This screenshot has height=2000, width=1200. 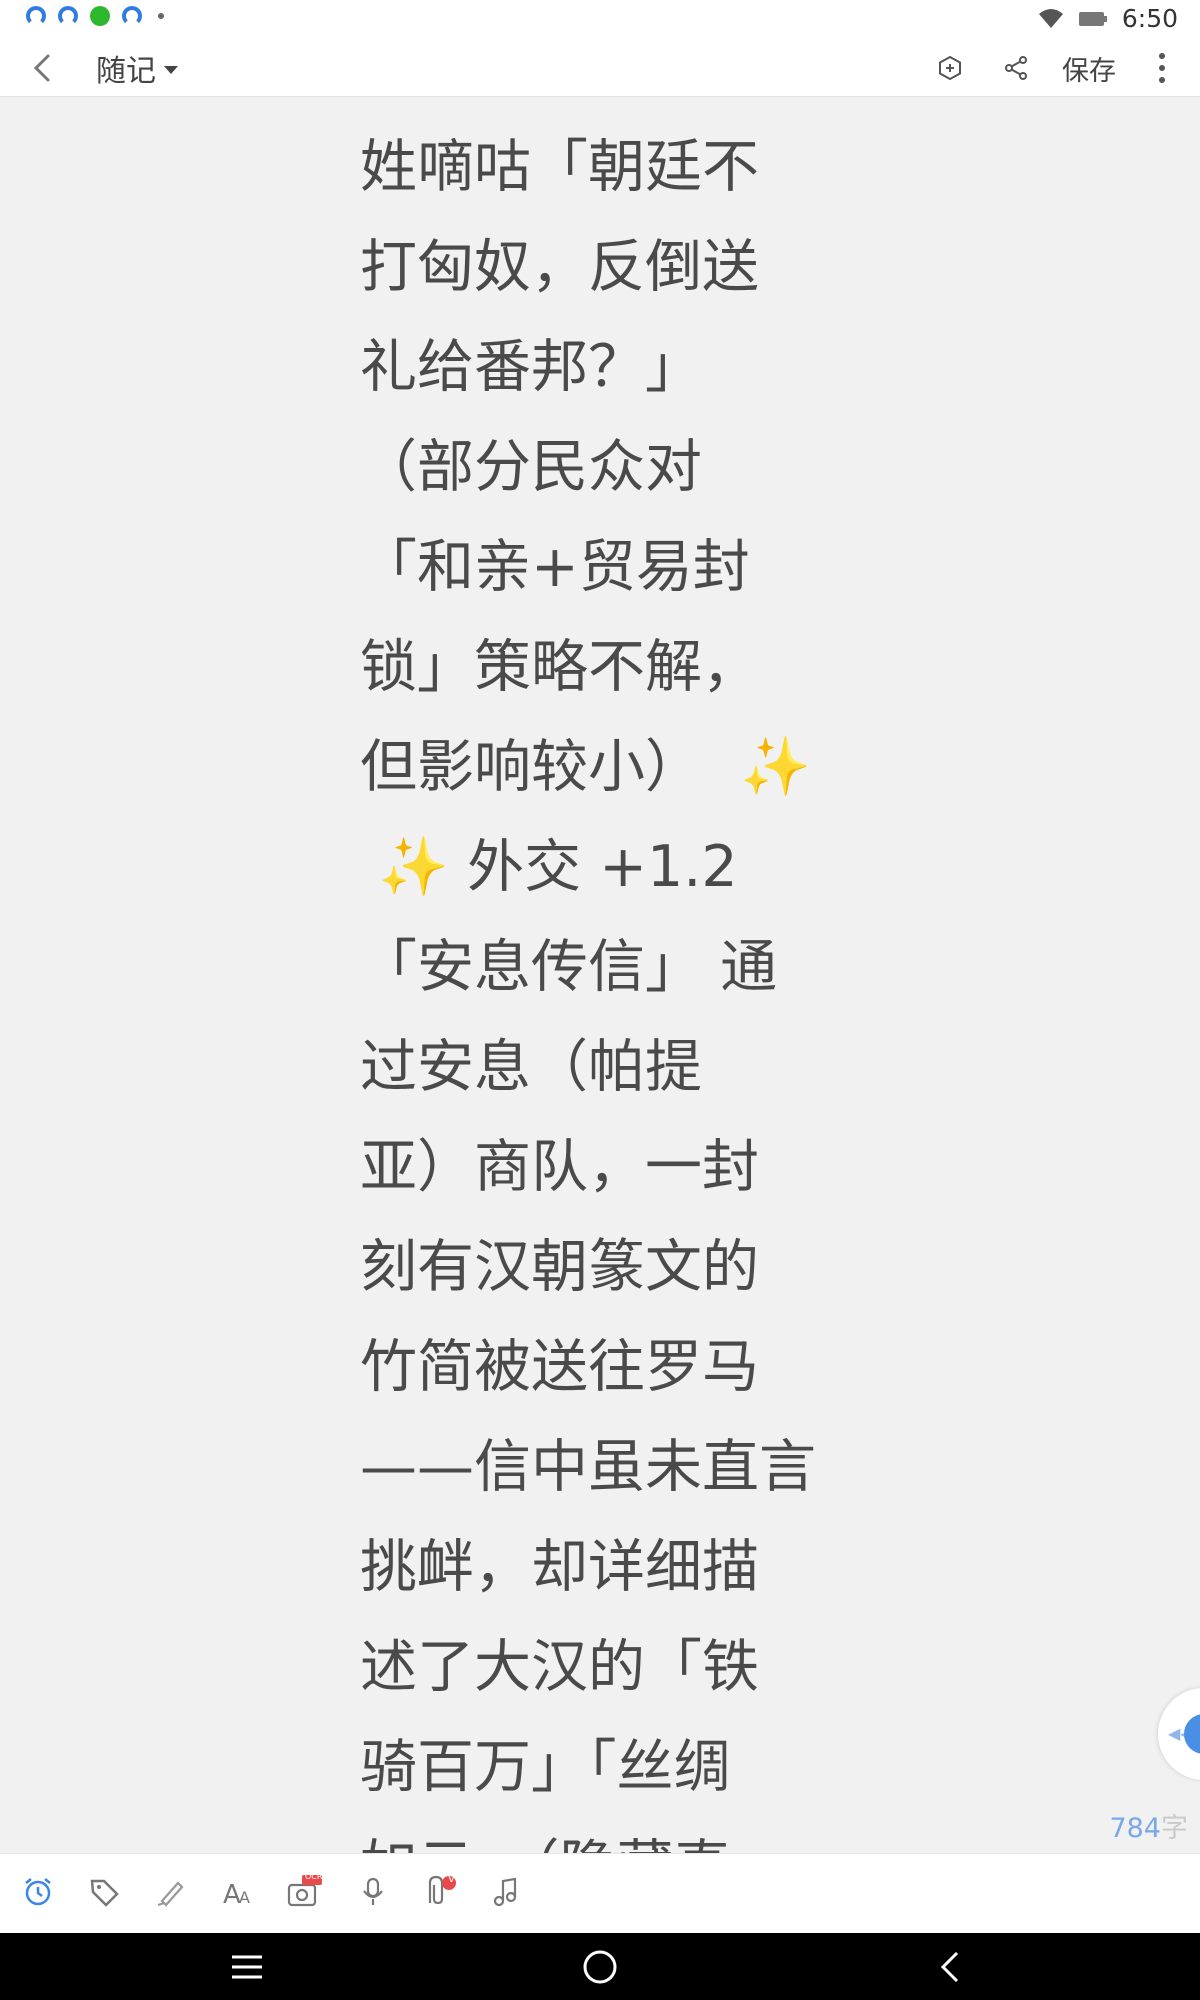 What do you see at coordinates (559, 1667) in the screenshot?
I see `note-line: 述了大汉的「铁` at bounding box center [559, 1667].